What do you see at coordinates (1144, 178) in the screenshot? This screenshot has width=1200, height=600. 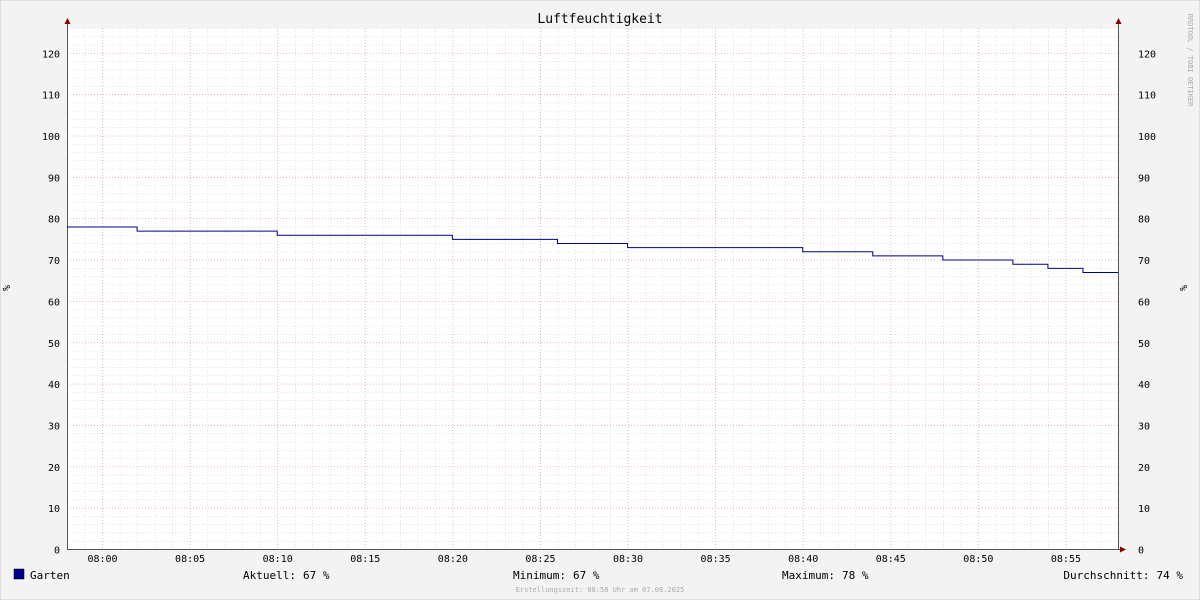 I see `y-tick-label-right: 90` at bounding box center [1144, 178].